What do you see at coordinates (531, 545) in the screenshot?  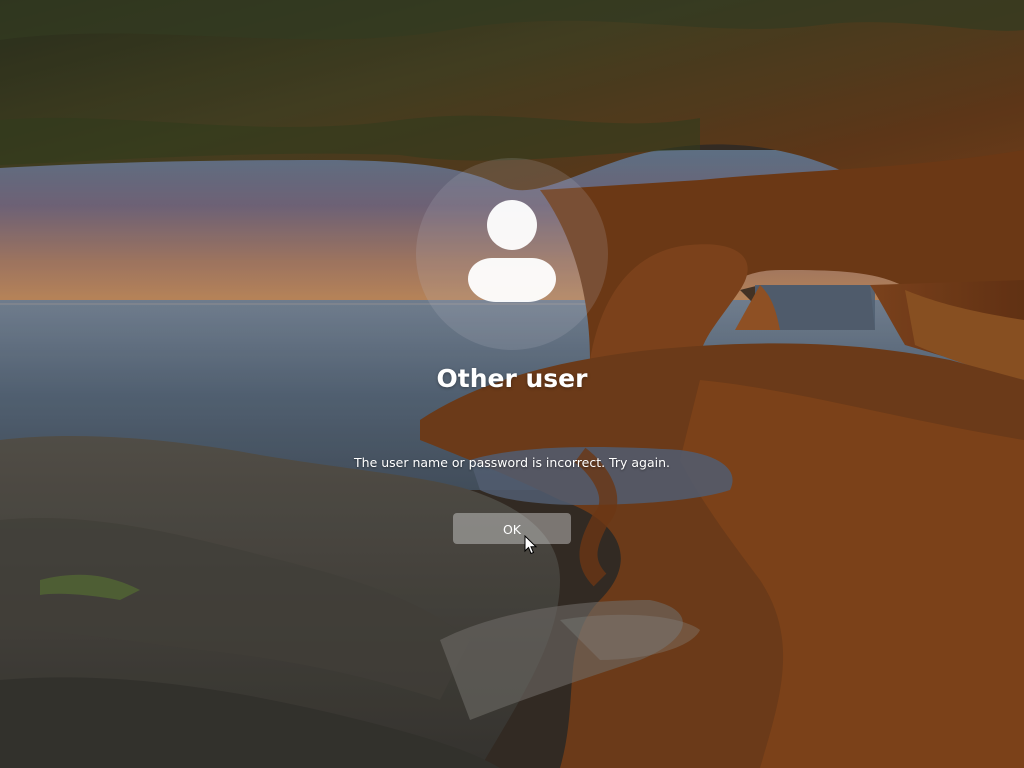 I see `mouse-pointer-icon` at bounding box center [531, 545].